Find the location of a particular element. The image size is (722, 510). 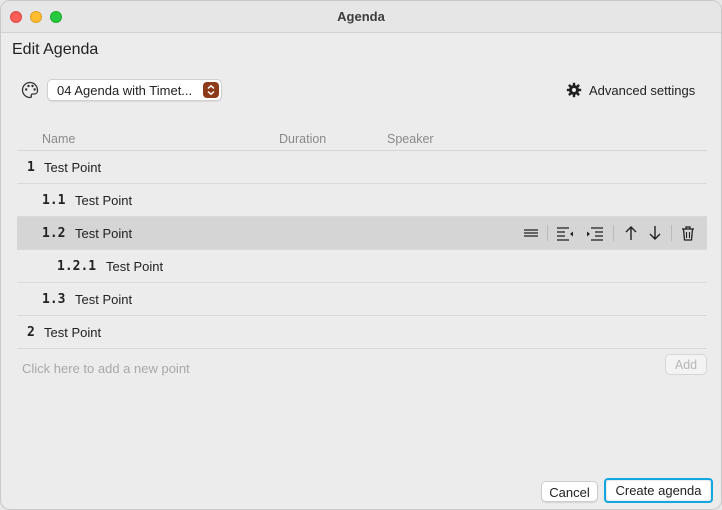

create-agenda-button: Create agenda is located at coordinates (658, 490).